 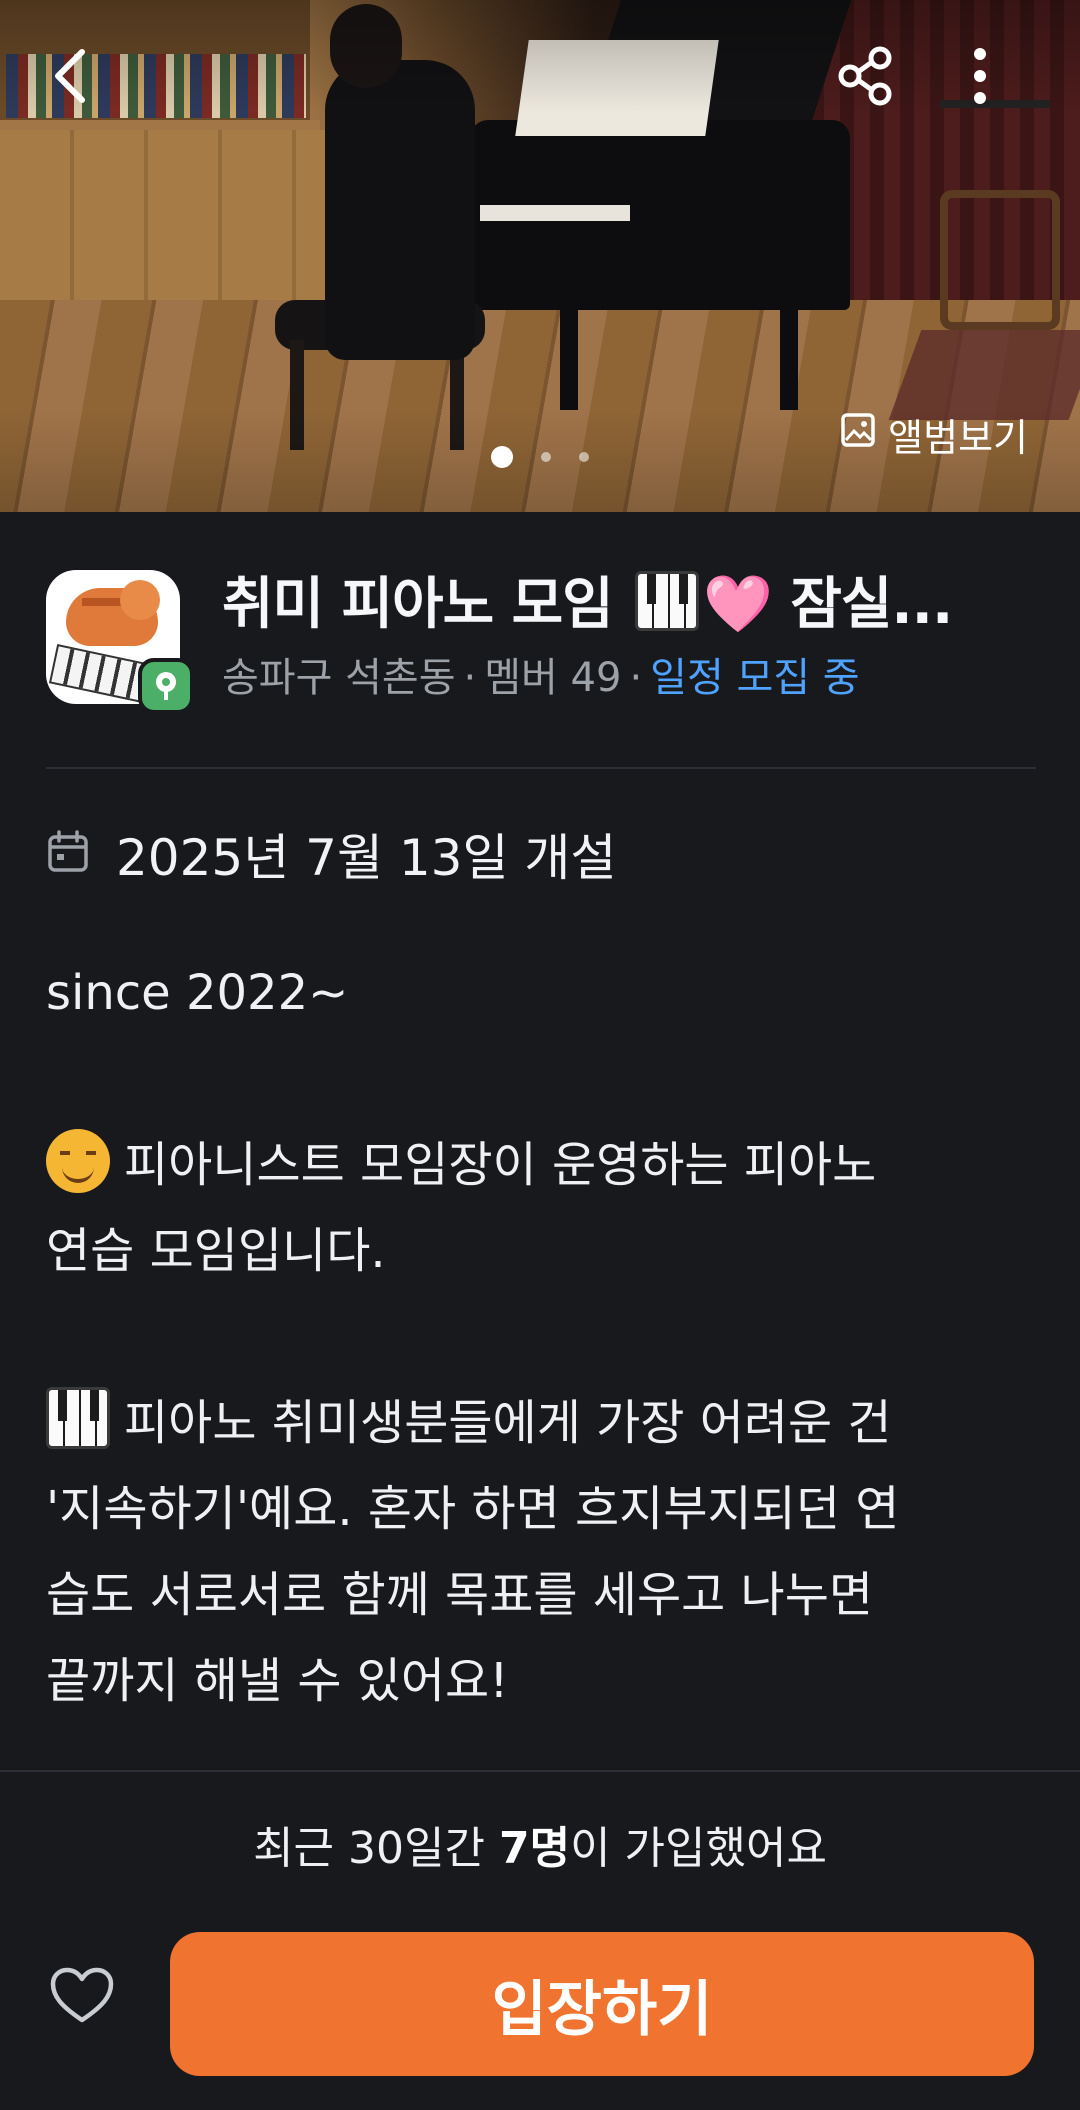 What do you see at coordinates (376, 1848) in the screenshot?
I see `joined-prefix: 최근 30일간` at bounding box center [376, 1848].